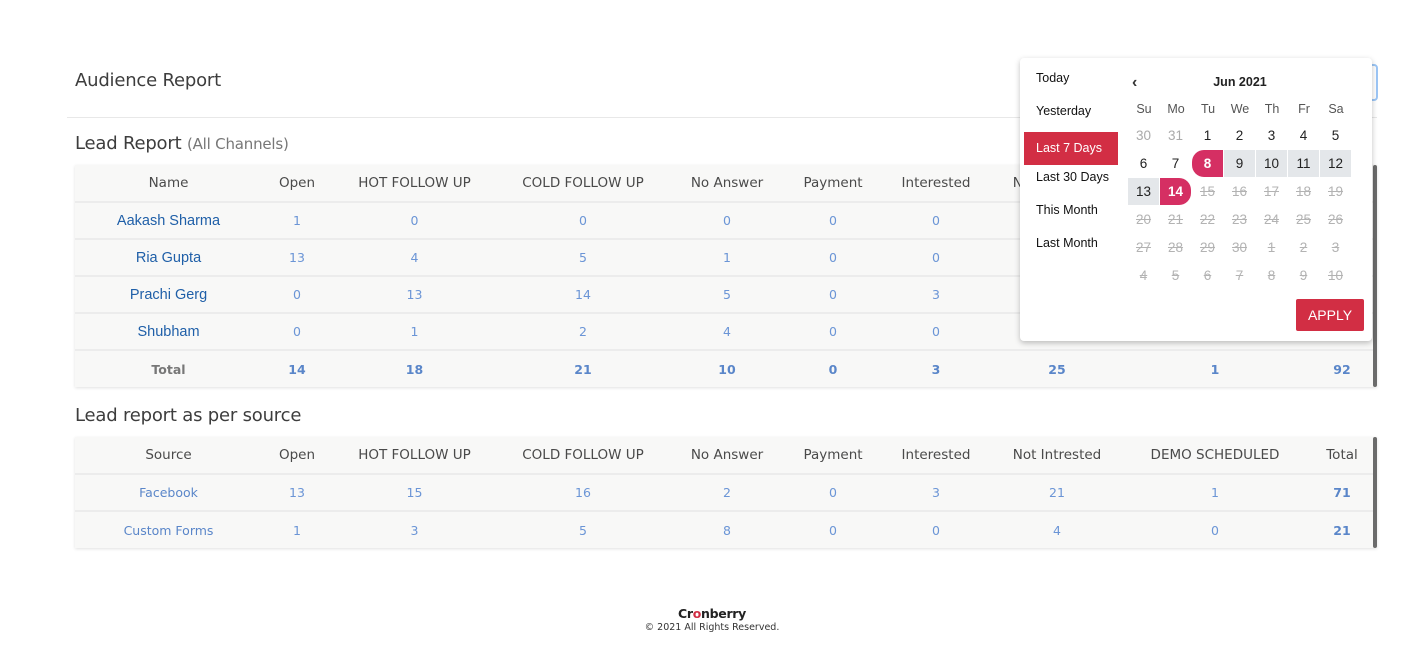 This screenshot has width=1424, height=646. I want to click on source-name-link: Custom Forms, so click(168, 529).